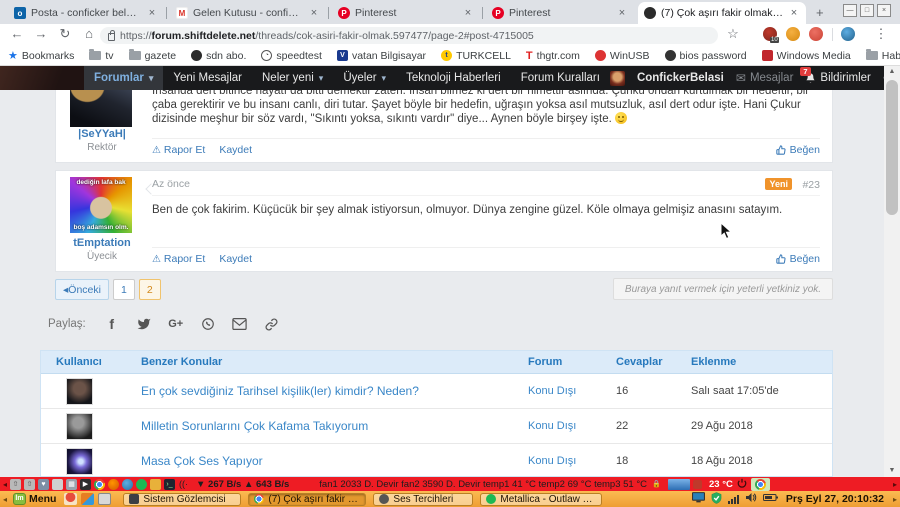 The width and height of the screenshot is (900, 507). I want to click on googleplus-share-icon: G+, so click(176, 324).